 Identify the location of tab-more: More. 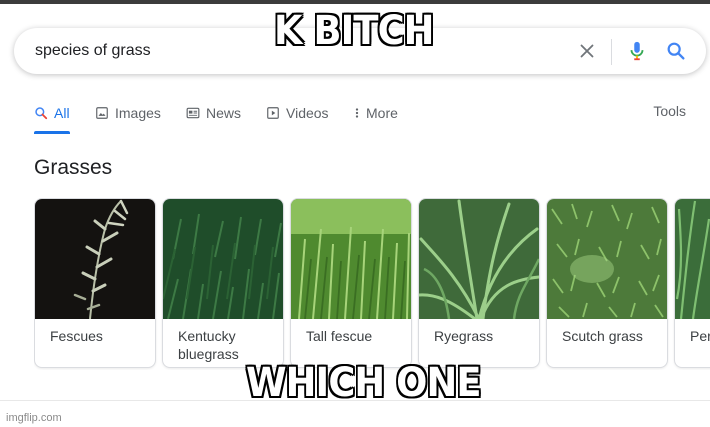
(376, 113).